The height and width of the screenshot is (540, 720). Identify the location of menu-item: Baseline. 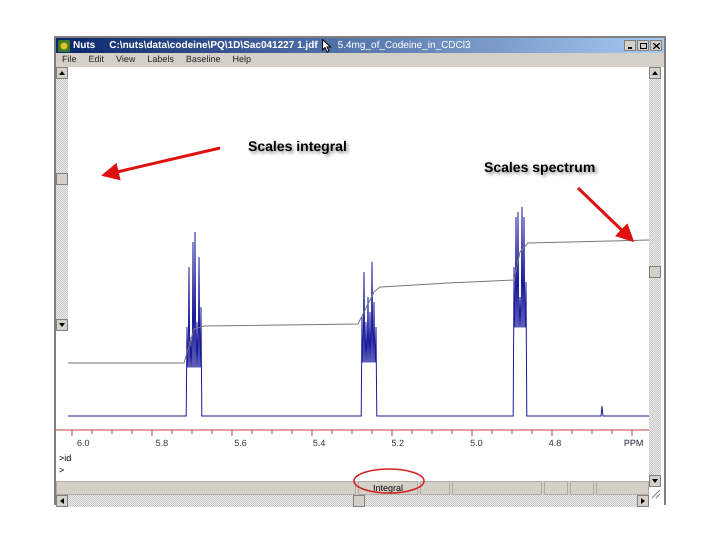
(203, 59).